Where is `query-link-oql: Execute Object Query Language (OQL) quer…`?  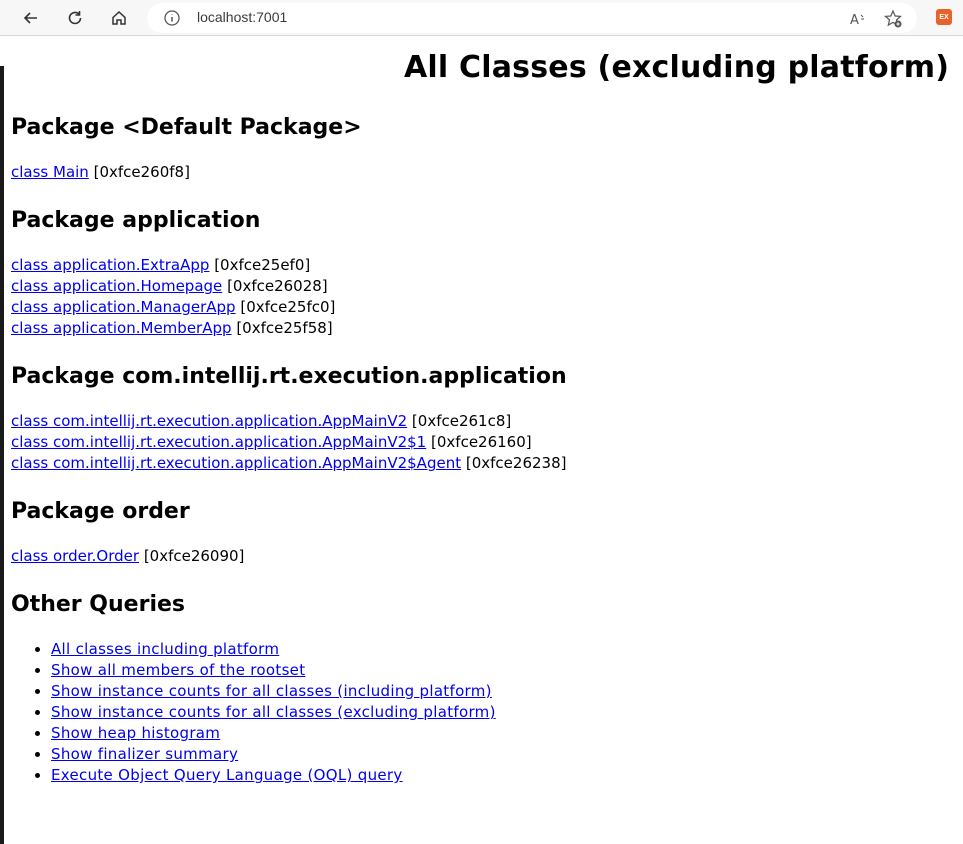 query-link-oql: Execute Object Query Language (OQL) quer… is located at coordinates (227, 775).